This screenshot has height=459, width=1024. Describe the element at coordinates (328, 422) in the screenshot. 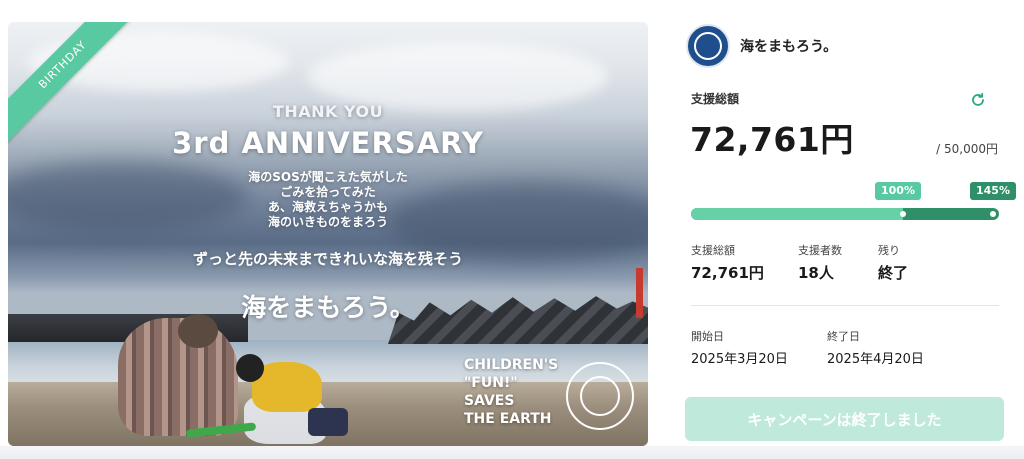

I see `person-child-legs` at that location.